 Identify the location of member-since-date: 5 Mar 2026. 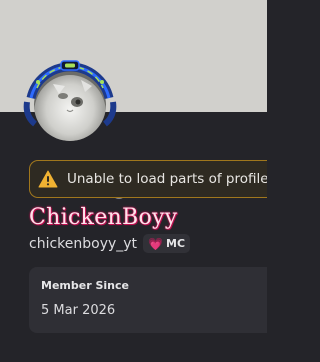
(78, 310).